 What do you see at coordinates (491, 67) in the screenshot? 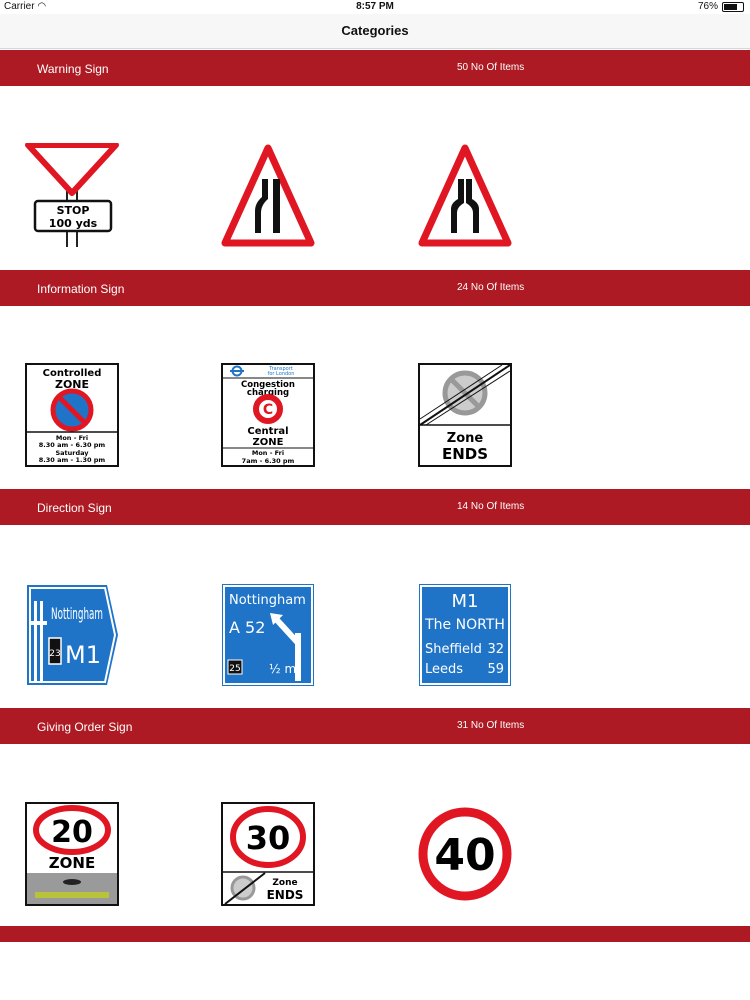
I see `section-count: 50 No Of Items` at bounding box center [491, 67].